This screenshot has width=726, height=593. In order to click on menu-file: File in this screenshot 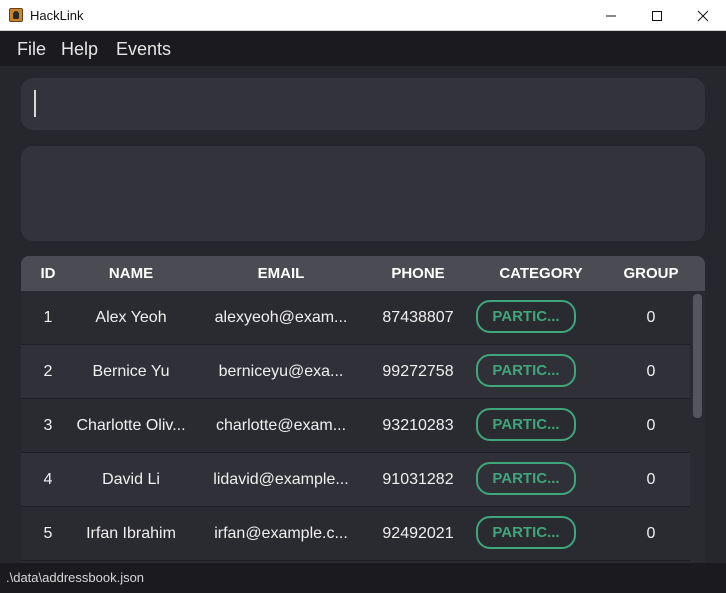, I will do `click(31, 49)`.